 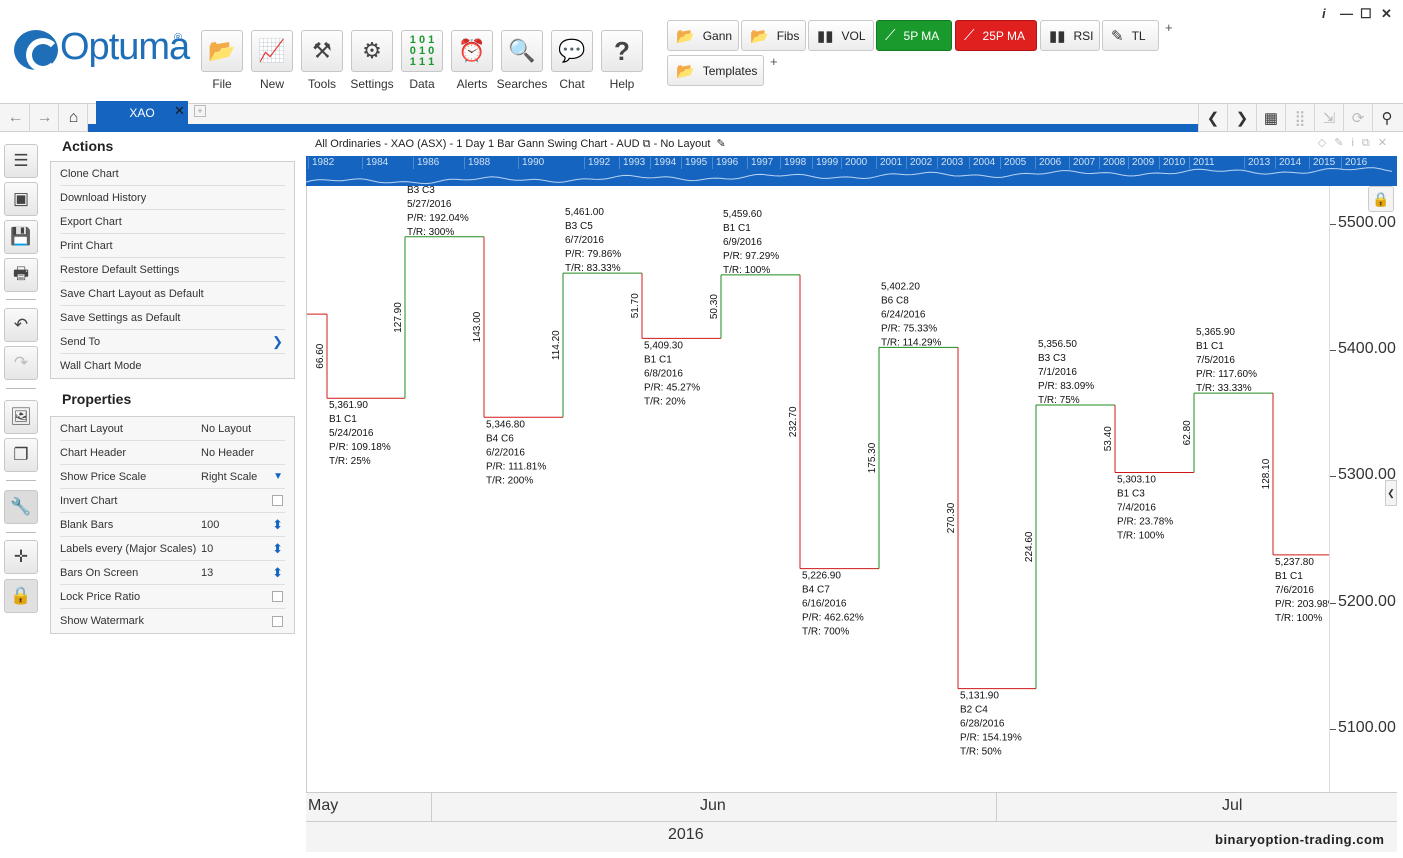 What do you see at coordinates (1215, 360) in the screenshot?
I see `swing-annotation: 7/5/2016` at bounding box center [1215, 360].